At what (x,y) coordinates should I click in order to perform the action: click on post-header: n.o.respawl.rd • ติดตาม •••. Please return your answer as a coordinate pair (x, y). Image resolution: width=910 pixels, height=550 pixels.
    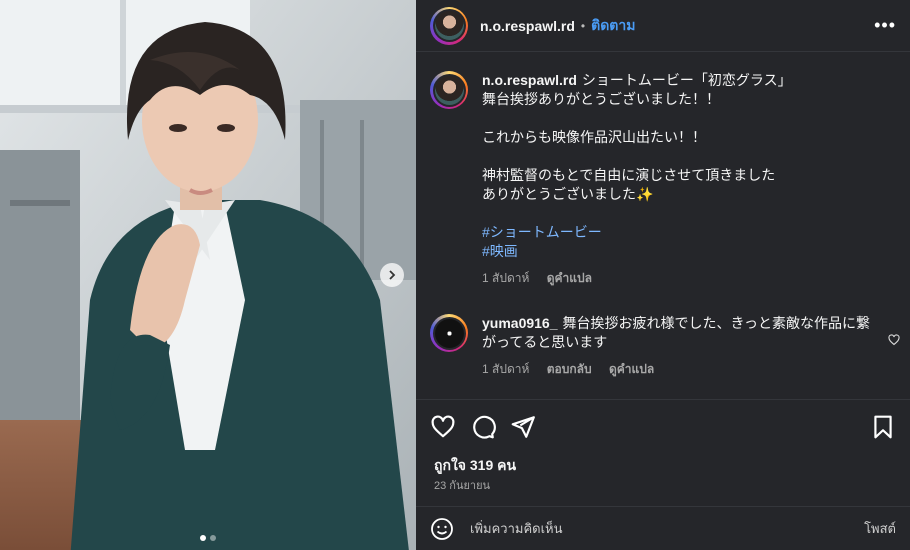
    Looking at the image, I should click on (663, 26).